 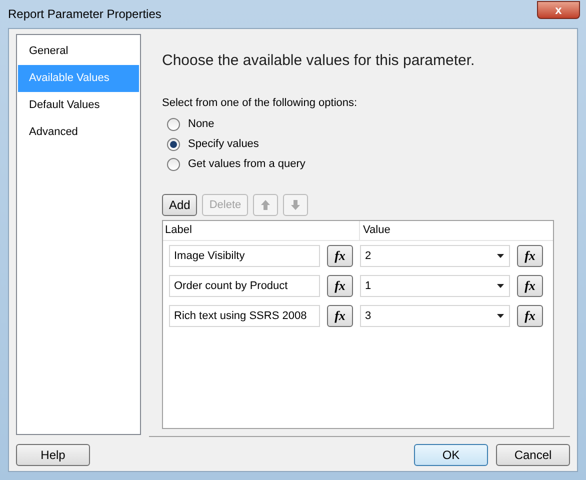 I want to click on value-dropdown: 1, so click(x=435, y=286).